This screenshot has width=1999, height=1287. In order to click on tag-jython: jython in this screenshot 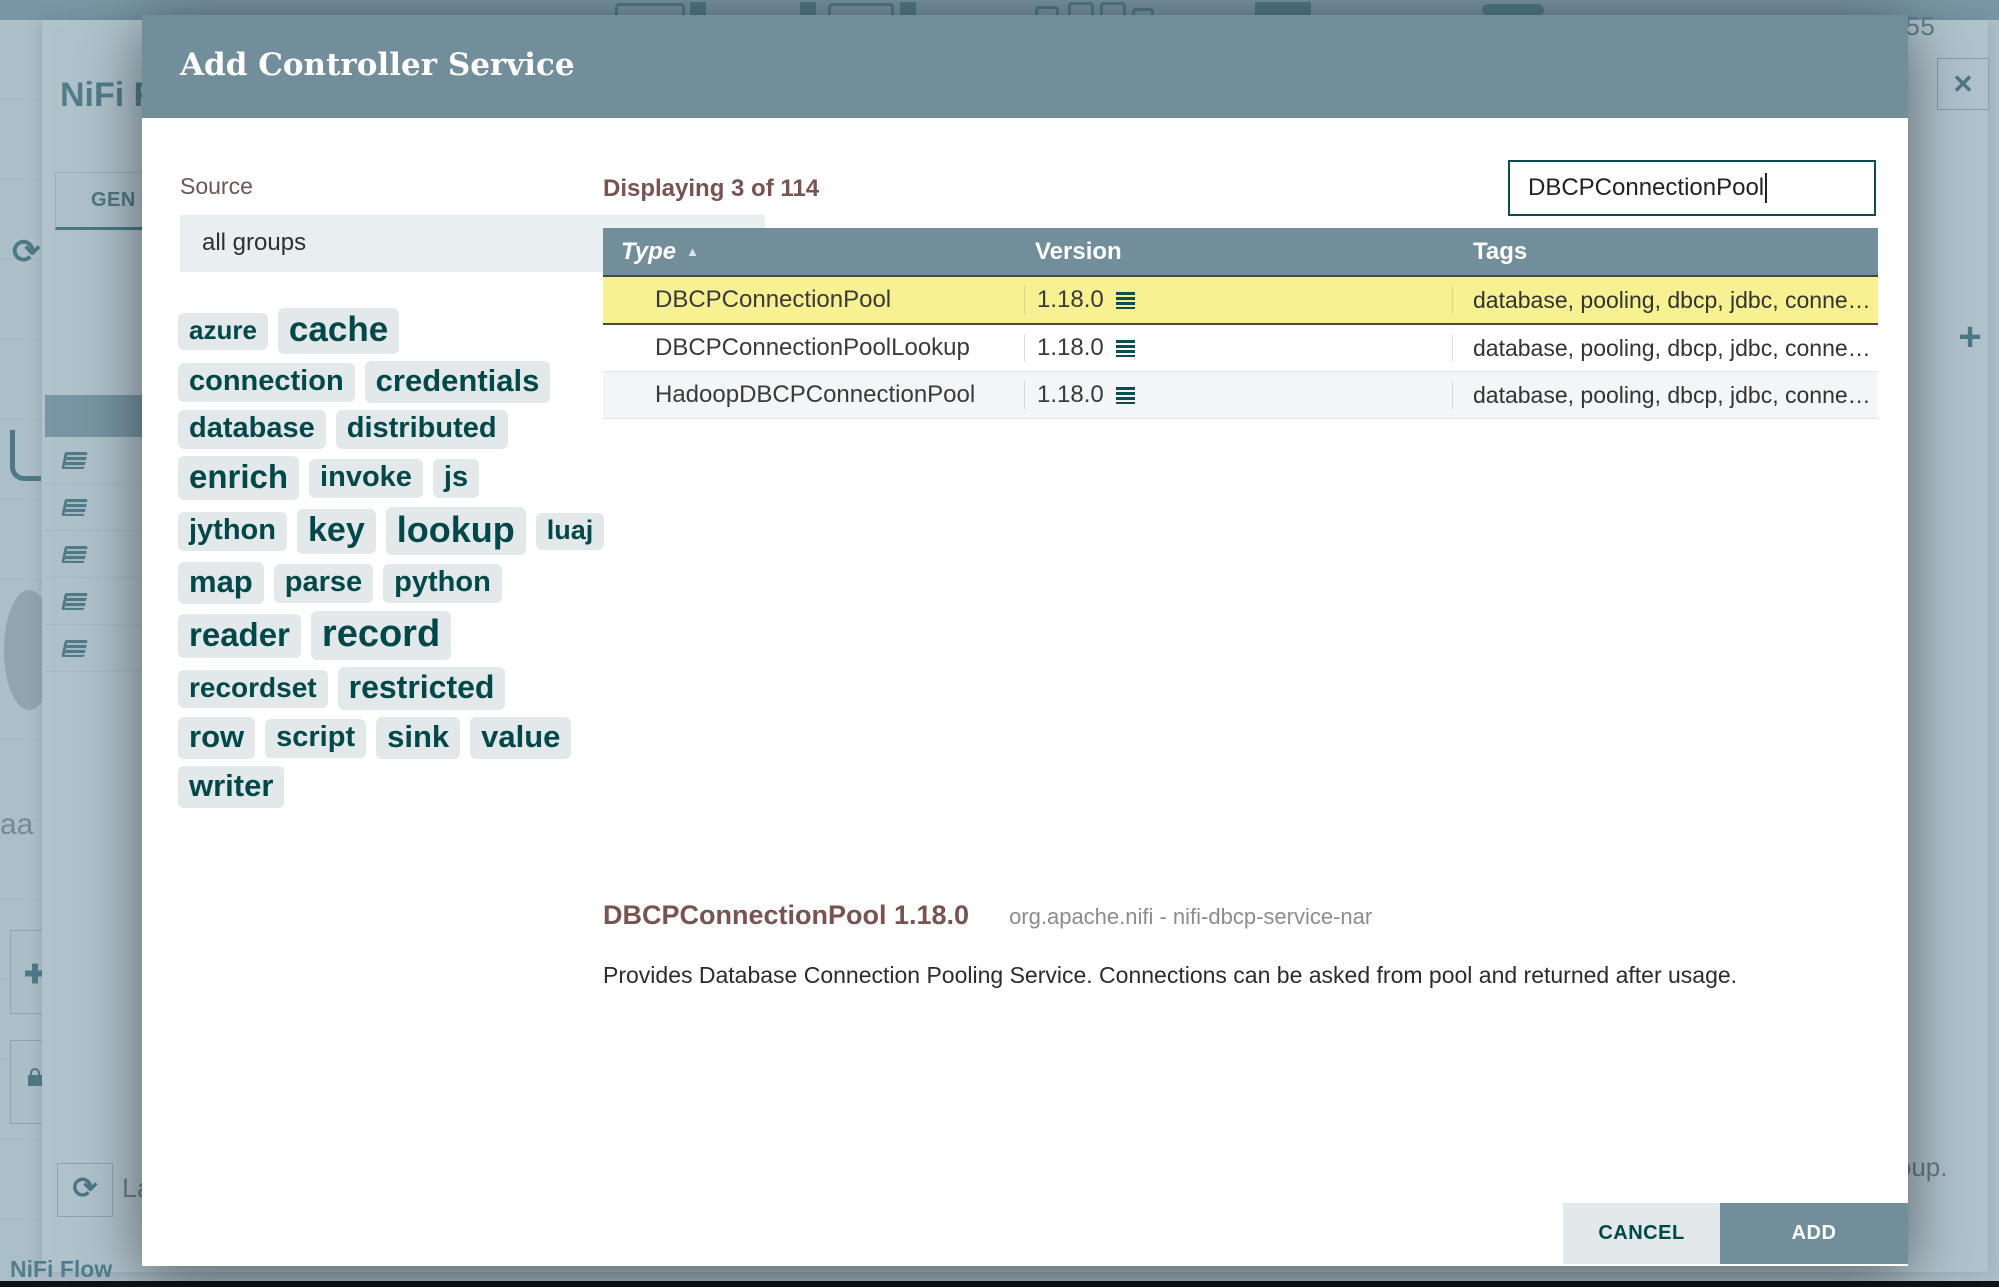, I will do `click(232, 531)`.